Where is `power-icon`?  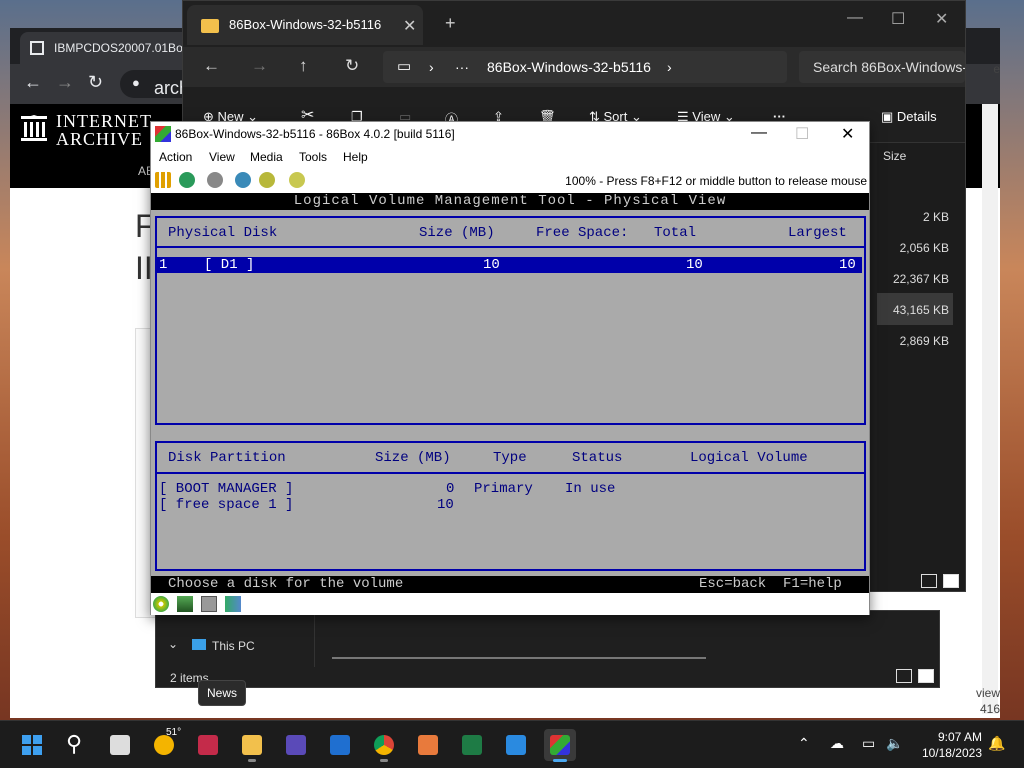
power-icon is located at coordinates (215, 180).